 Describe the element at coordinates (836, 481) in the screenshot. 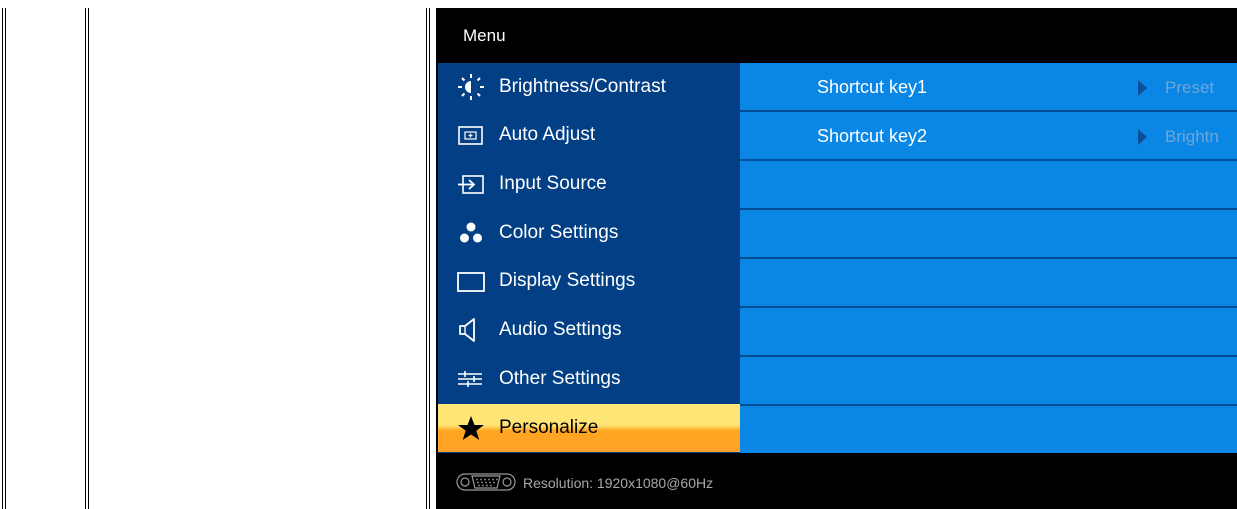

I see `osd-footer: Resolution: 1920x1080@60Hz` at that location.